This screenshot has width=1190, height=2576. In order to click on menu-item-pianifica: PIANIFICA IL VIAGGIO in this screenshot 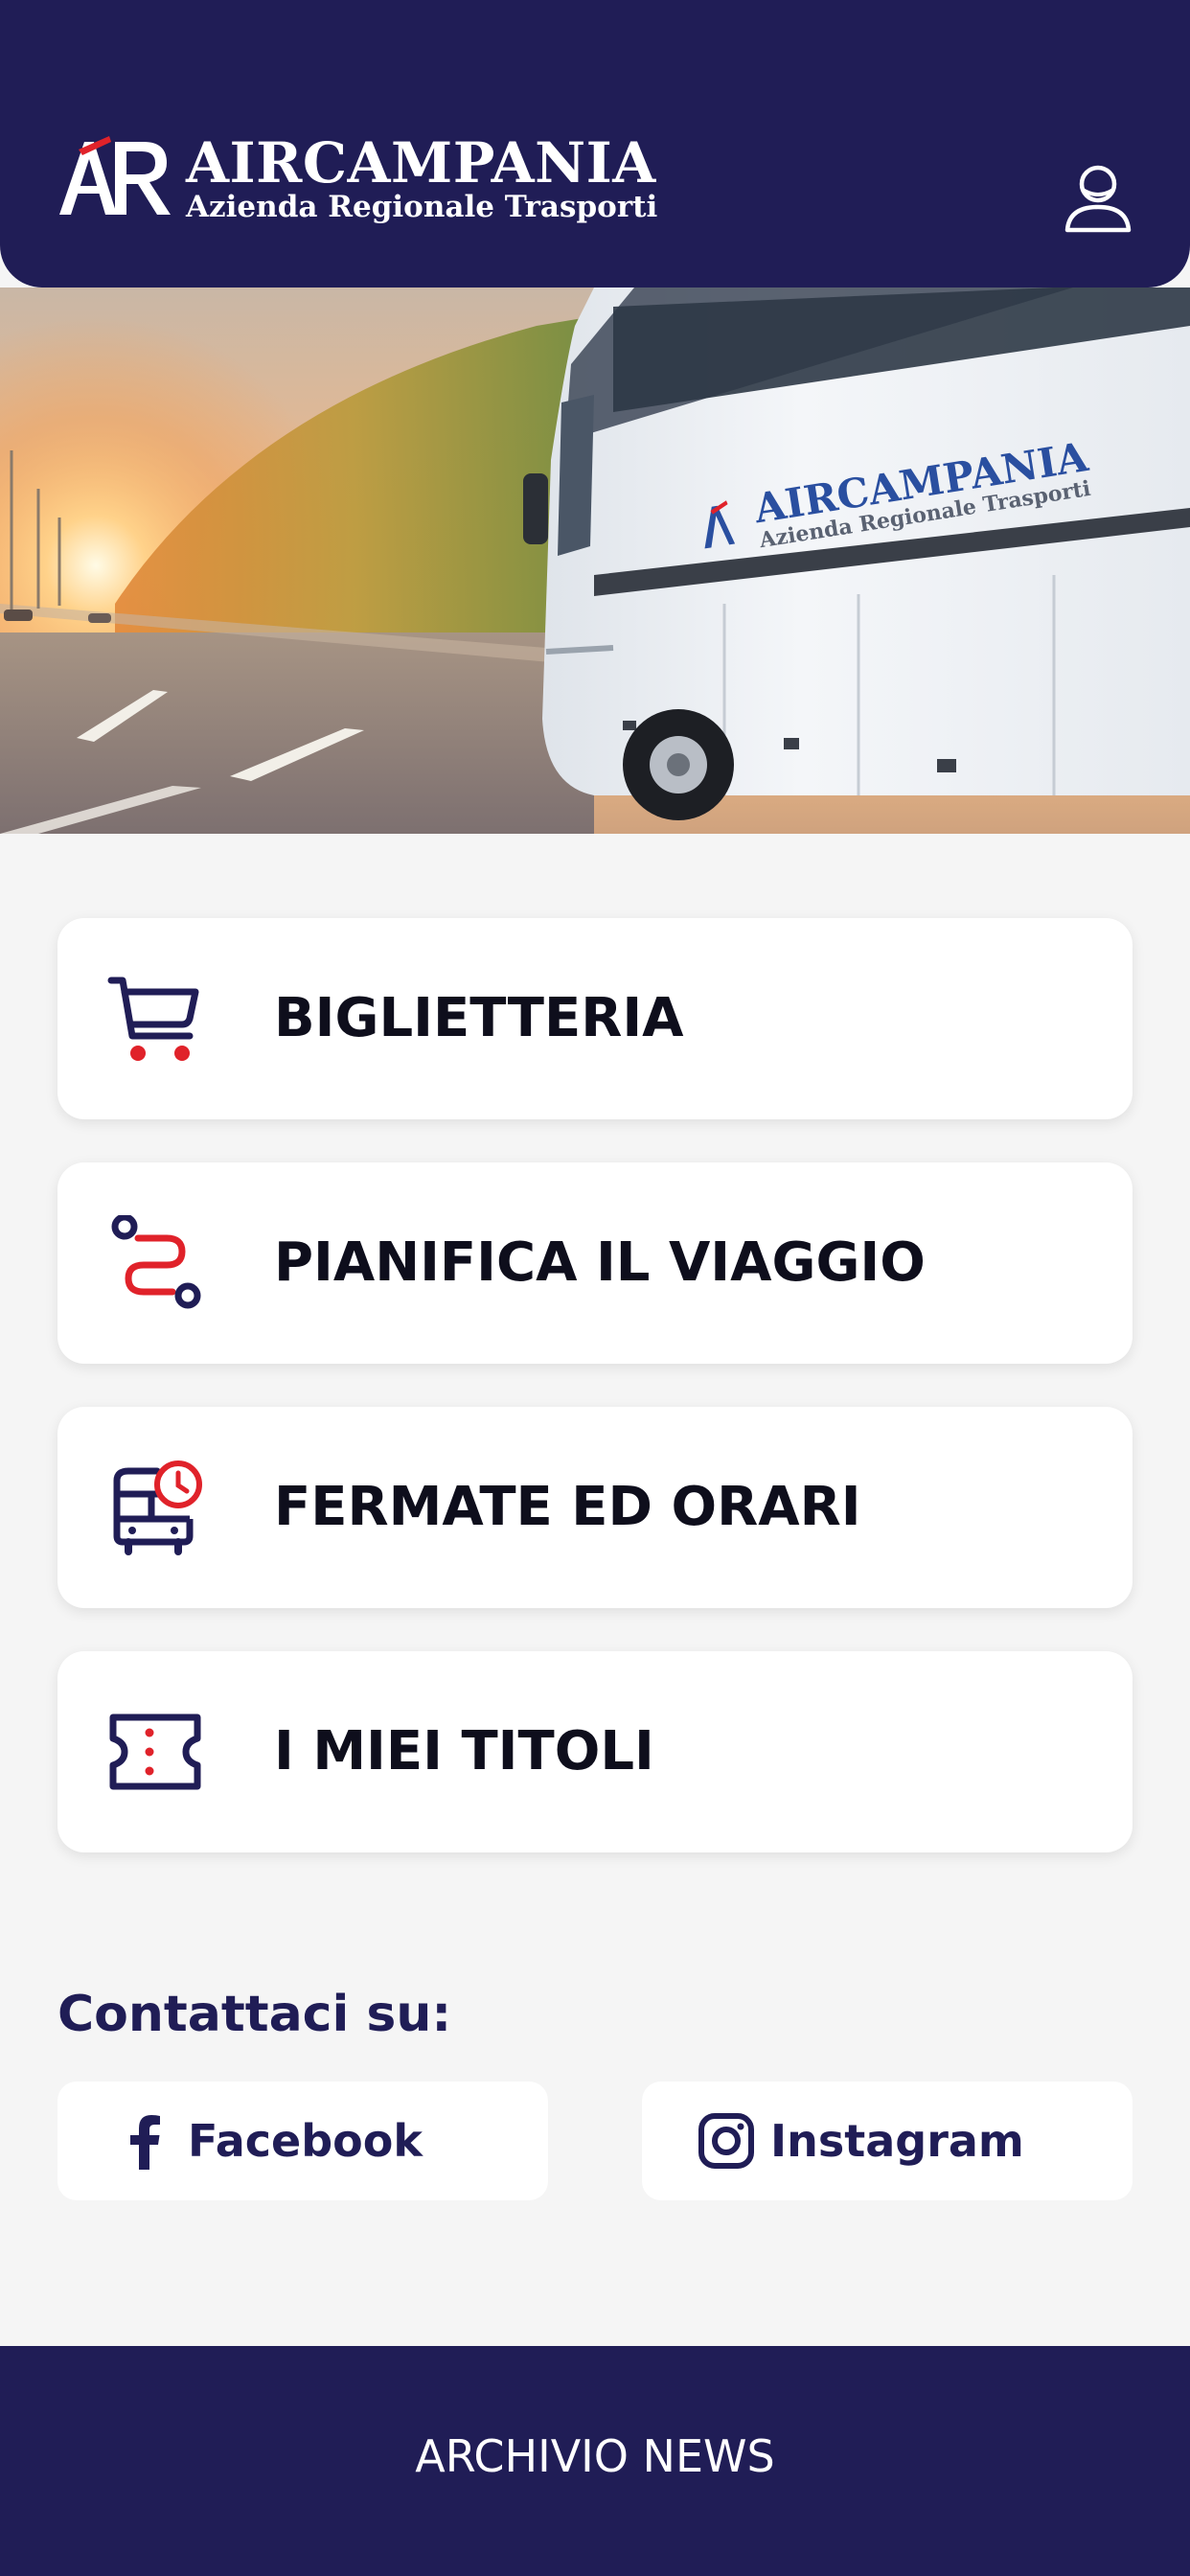, I will do `click(595, 1263)`.